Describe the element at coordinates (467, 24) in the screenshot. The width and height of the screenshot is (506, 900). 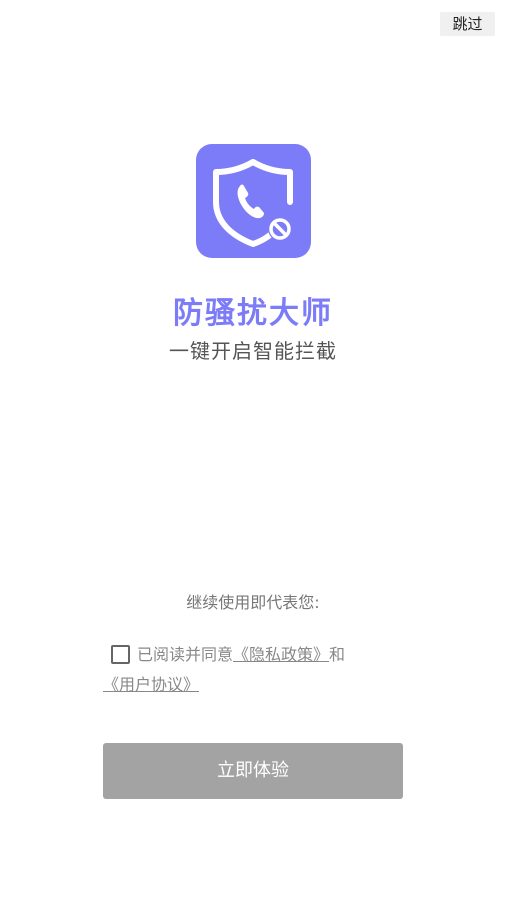
I see `skip-button: 跳过` at that location.